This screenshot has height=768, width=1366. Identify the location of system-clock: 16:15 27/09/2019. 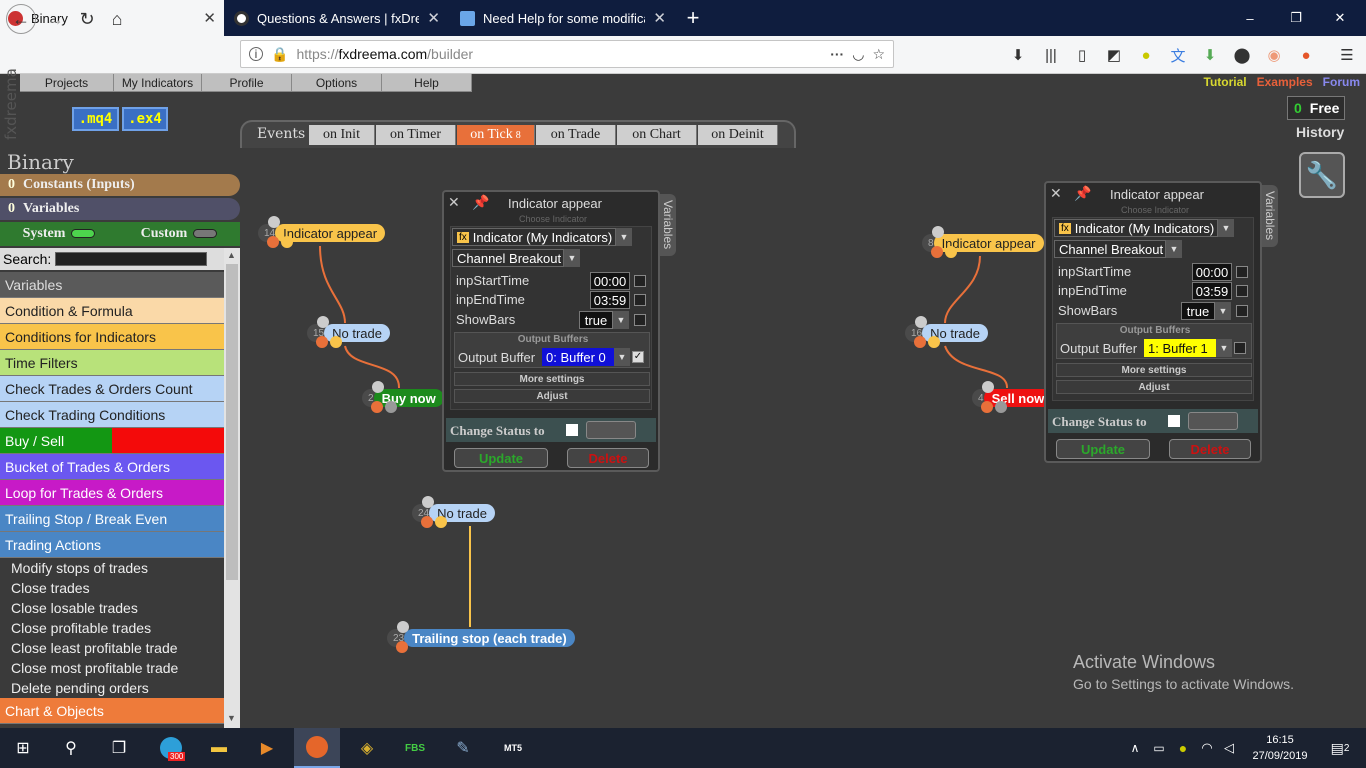
(1280, 748).